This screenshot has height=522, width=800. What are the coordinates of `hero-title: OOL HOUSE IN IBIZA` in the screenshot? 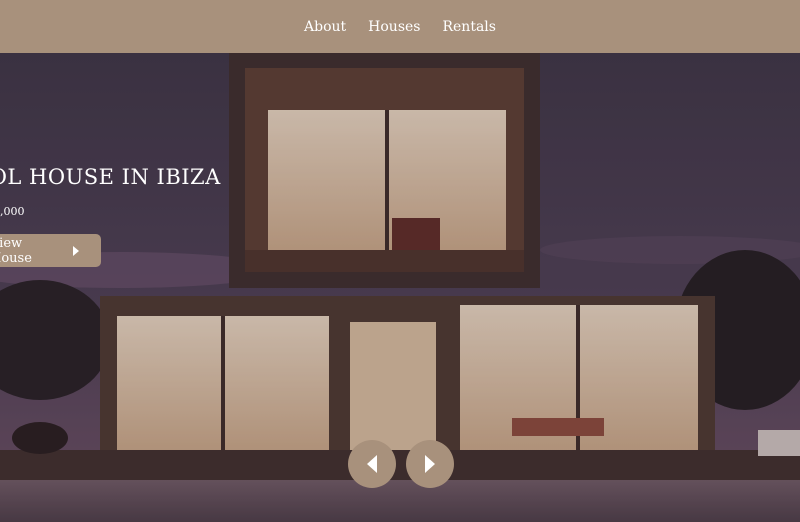 It's located at (110, 177).